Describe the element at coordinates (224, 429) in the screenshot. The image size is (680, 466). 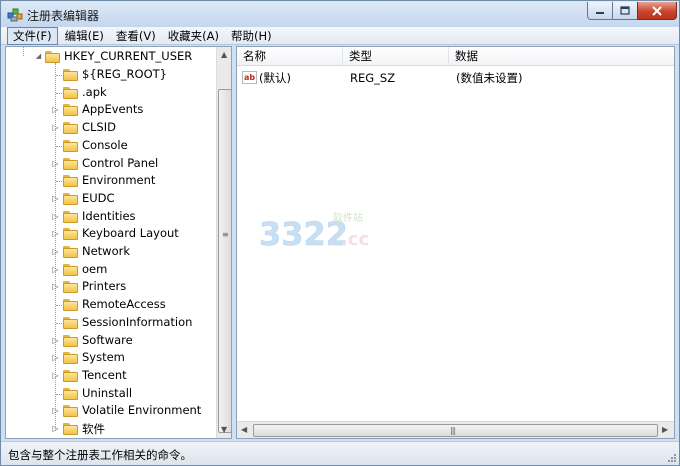
I see `scroll-down-icon: ▼` at that location.